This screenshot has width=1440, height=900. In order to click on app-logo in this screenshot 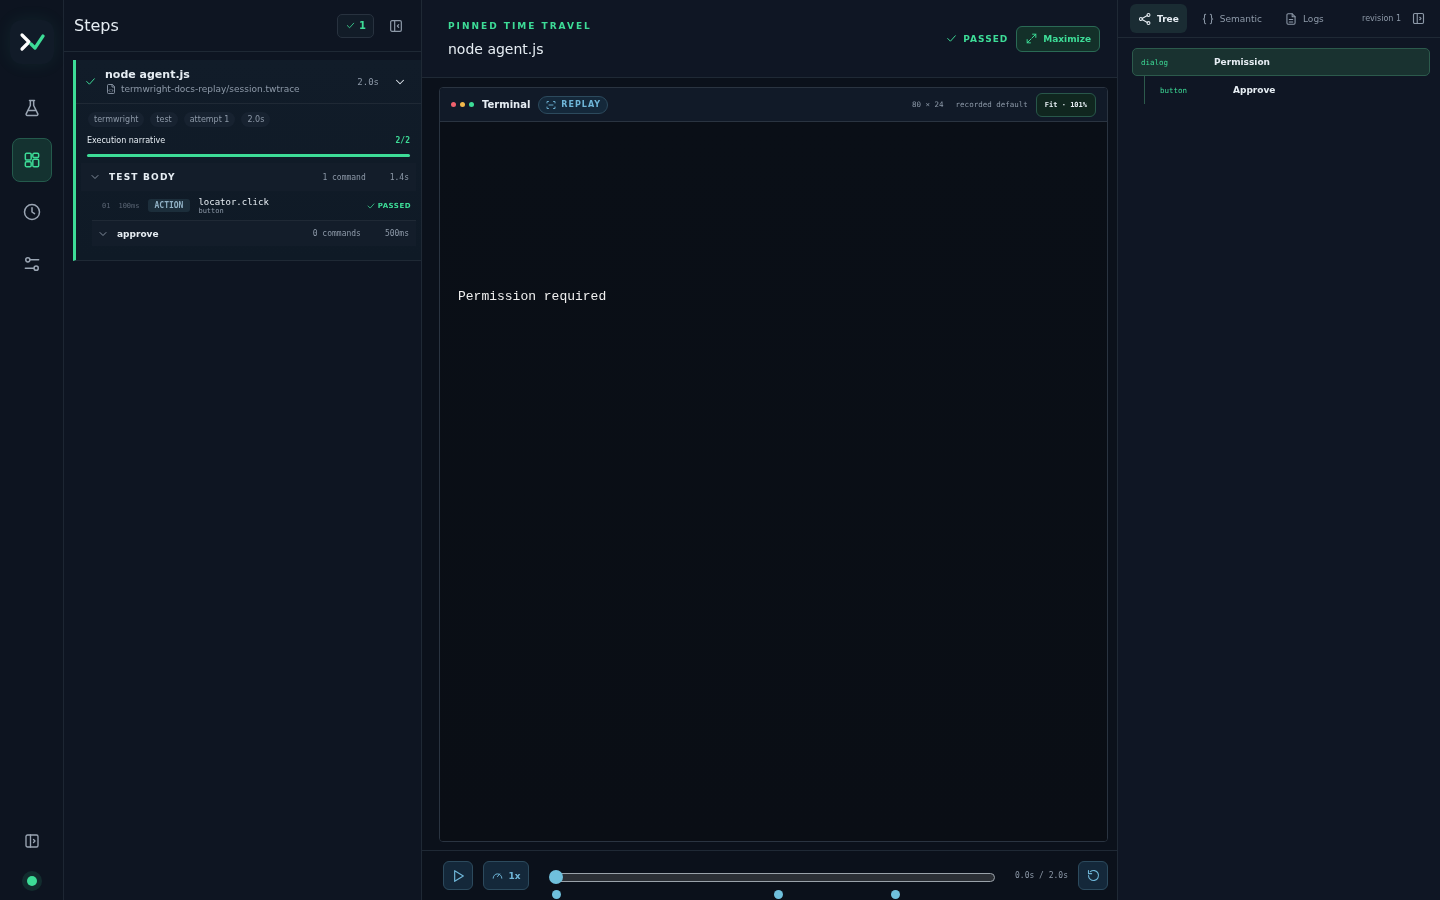, I will do `click(31, 42)`.